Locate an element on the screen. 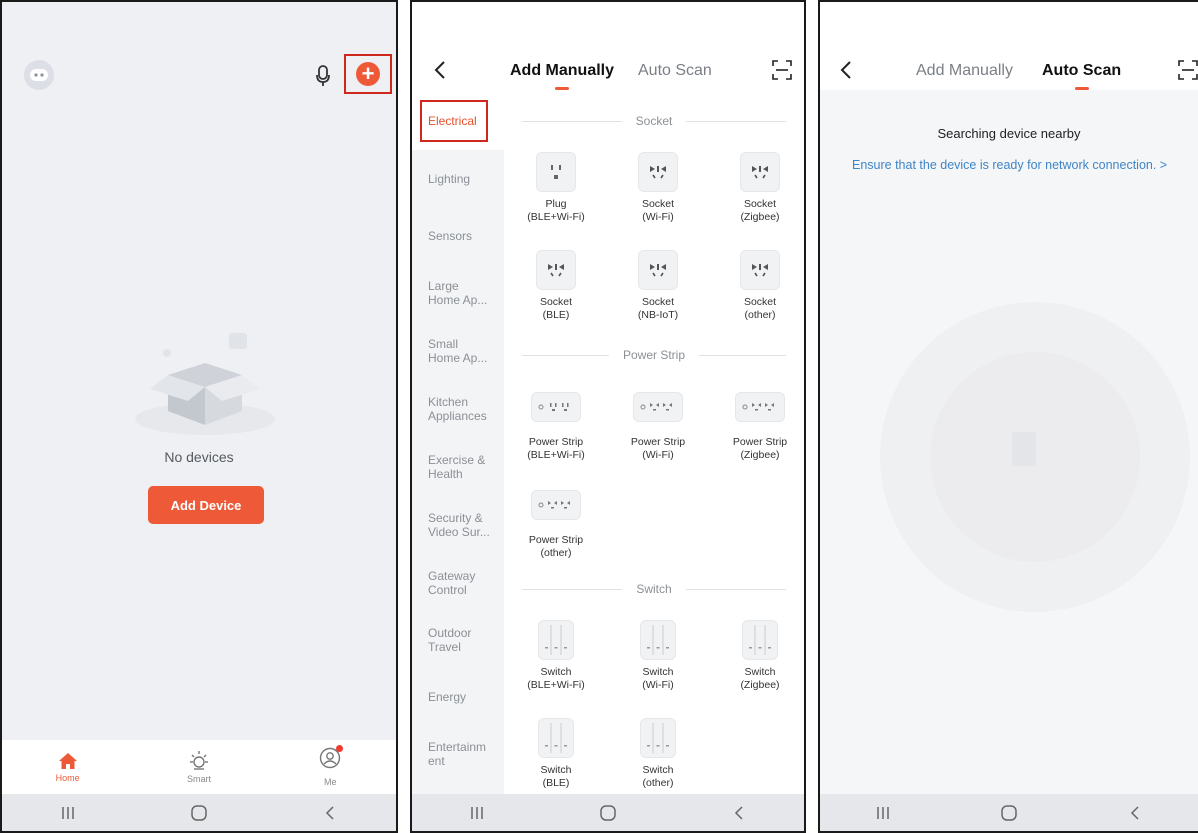 The width and height of the screenshot is (1198, 833). tab-me: Me is located at coordinates (330, 766).